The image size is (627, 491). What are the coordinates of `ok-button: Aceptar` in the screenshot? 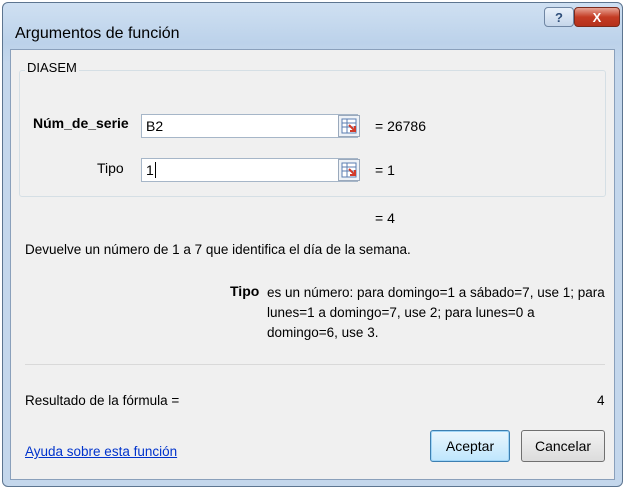 It's located at (470, 446).